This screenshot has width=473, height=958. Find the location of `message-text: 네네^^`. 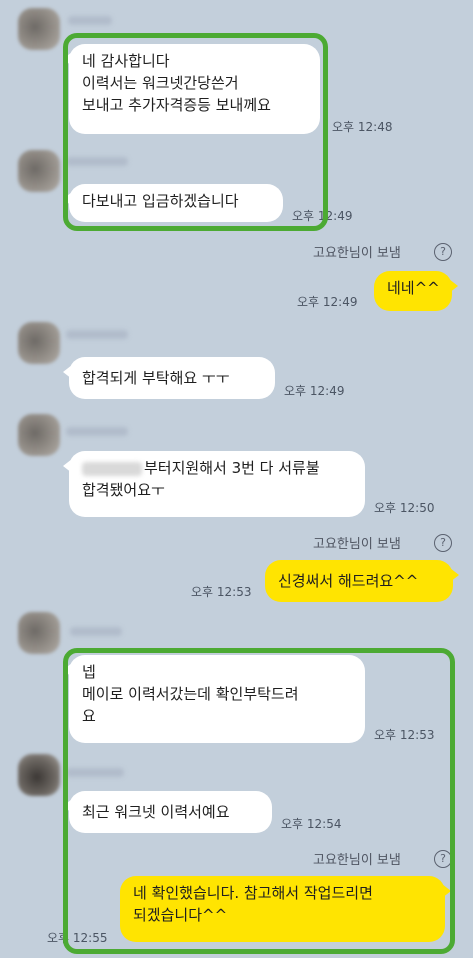

message-text: 네네^^ is located at coordinates (413, 288).